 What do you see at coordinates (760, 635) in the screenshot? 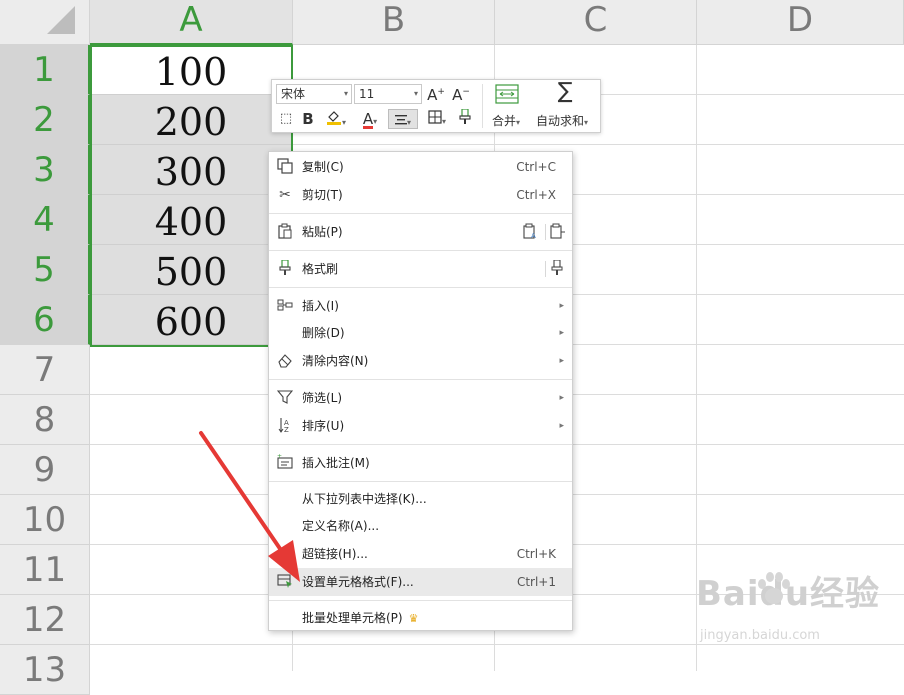
I see `watermark-url: jingyan.baidu.com` at bounding box center [760, 635].